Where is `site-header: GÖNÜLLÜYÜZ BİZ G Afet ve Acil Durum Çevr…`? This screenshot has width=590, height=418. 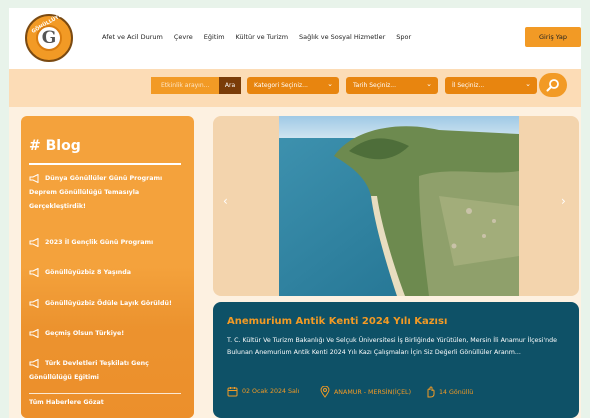 site-header: GÖNÜLLÜYÜZ BİZ G Afet ve Acil Durum Çevr… is located at coordinates (295, 38).